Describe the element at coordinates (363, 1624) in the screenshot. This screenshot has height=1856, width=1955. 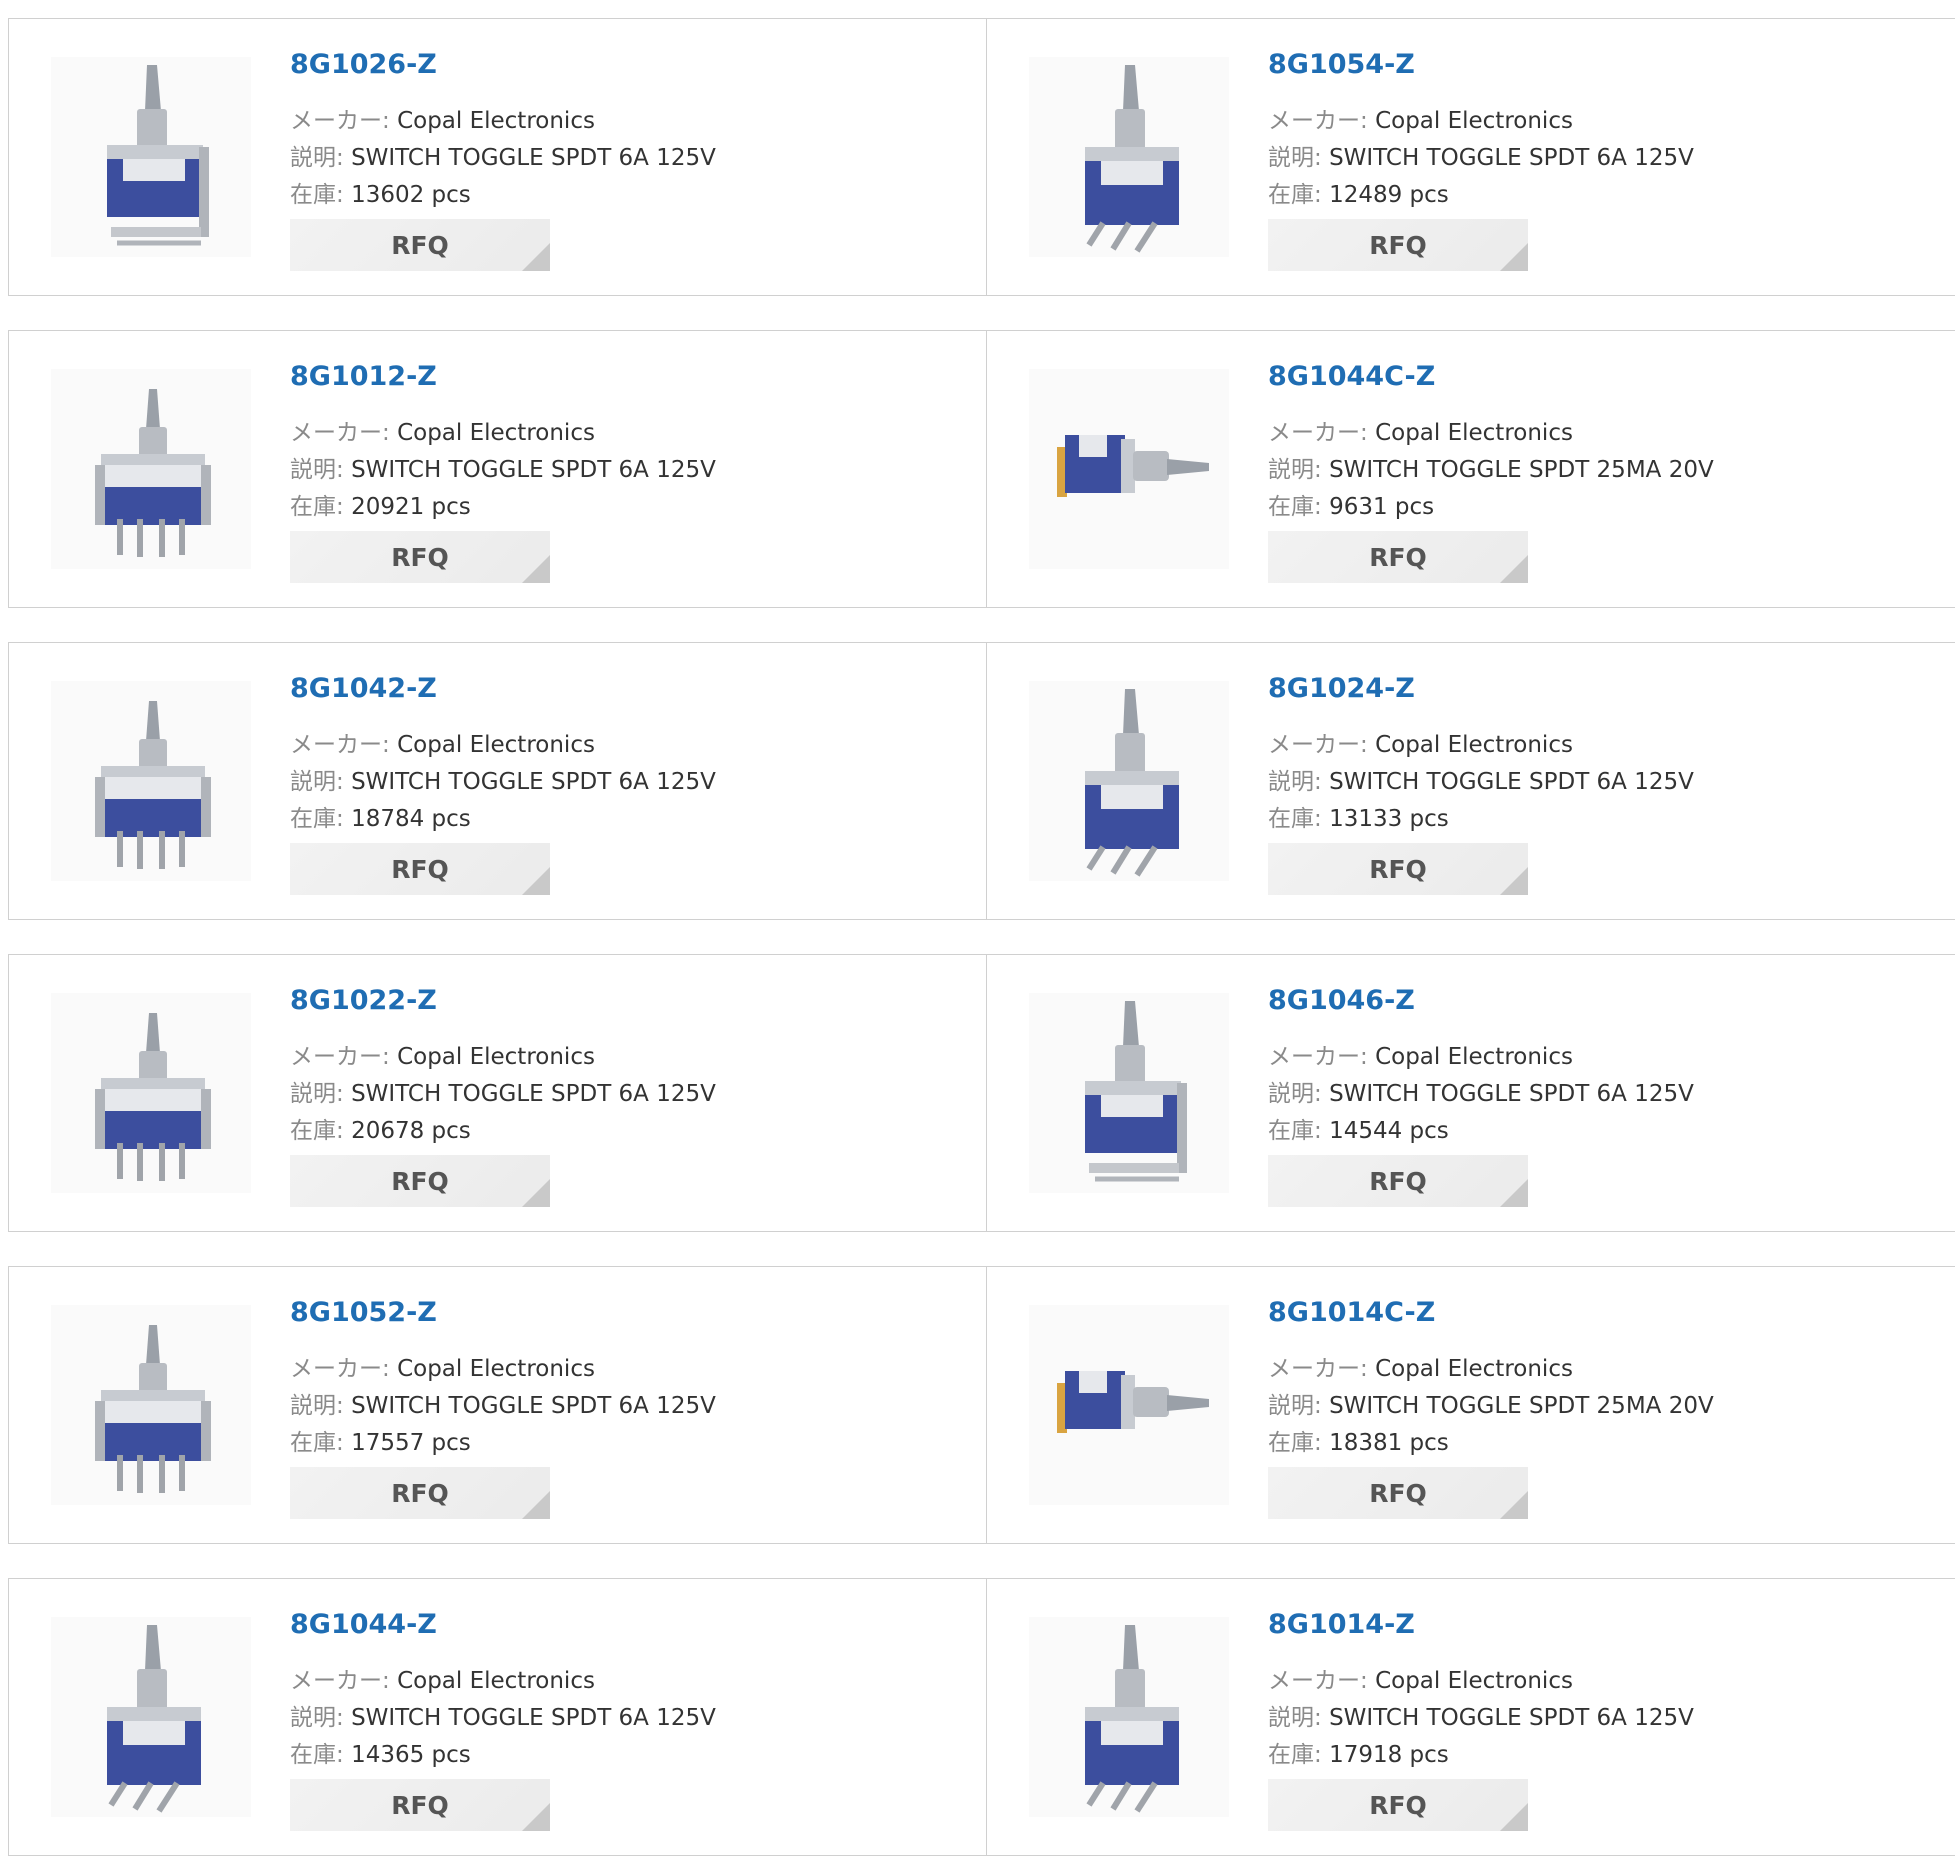
I see `part-number-link: 8G1044-Z` at that location.